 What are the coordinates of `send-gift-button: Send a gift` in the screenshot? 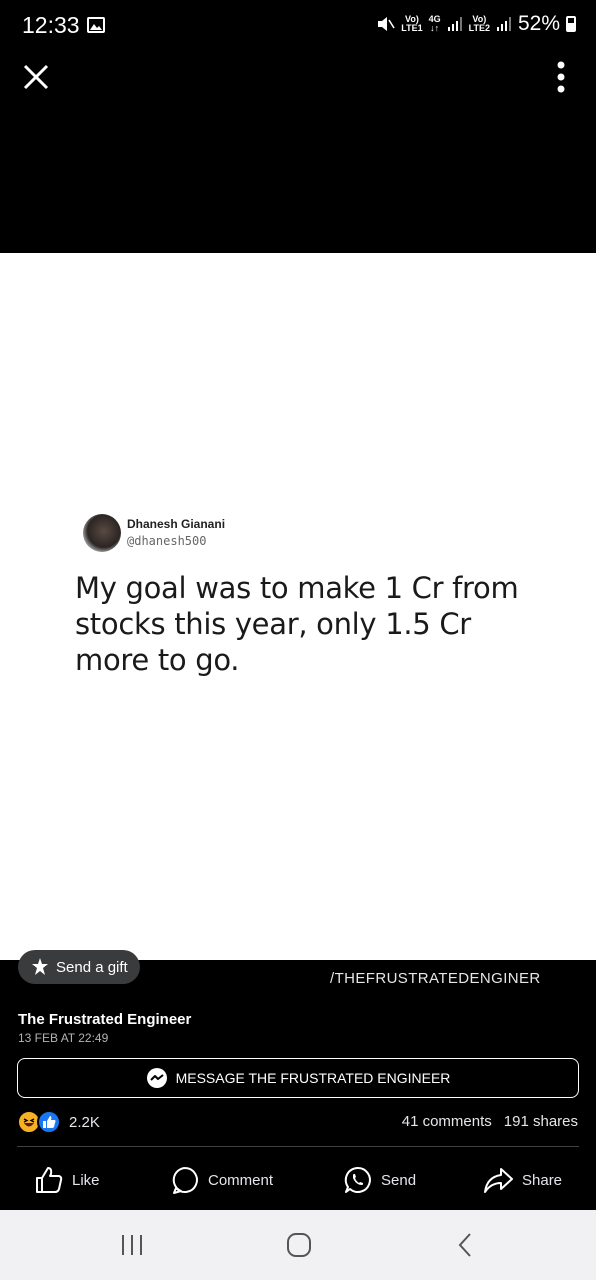 It's located at (79, 967).